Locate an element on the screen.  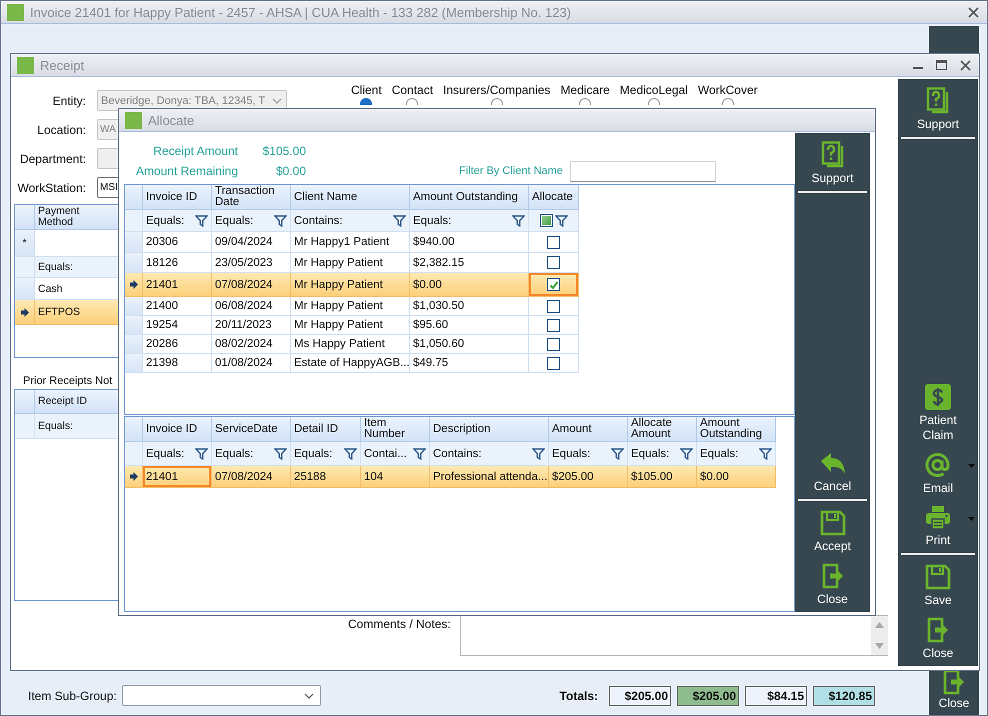
table-row: EFTPOS is located at coordinates (67, 312).